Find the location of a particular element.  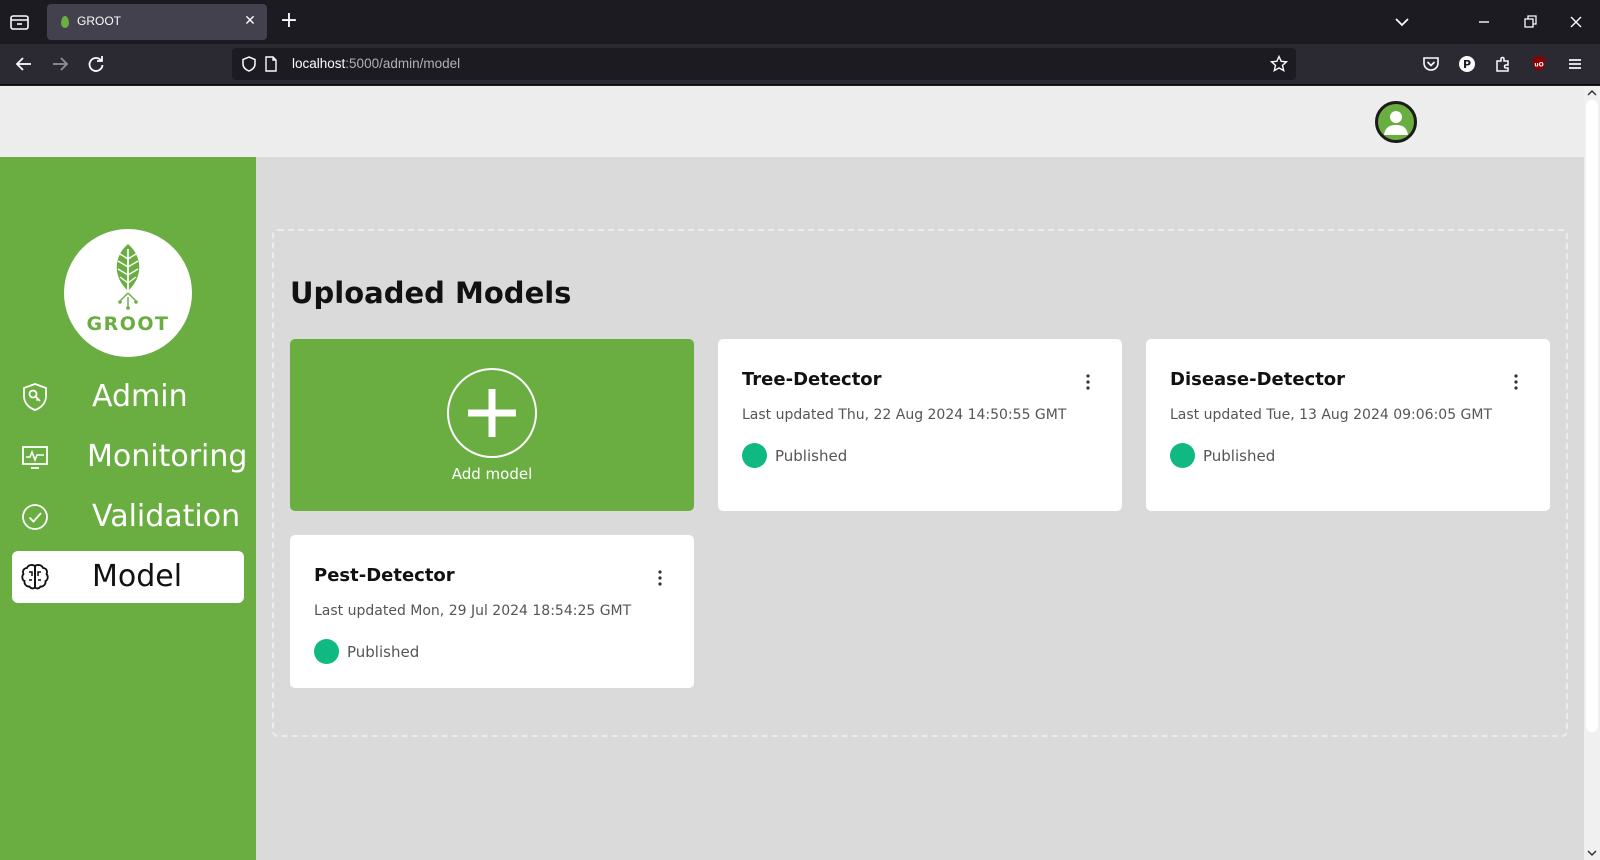

close-window-icon is located at coordinates (1576, 22).